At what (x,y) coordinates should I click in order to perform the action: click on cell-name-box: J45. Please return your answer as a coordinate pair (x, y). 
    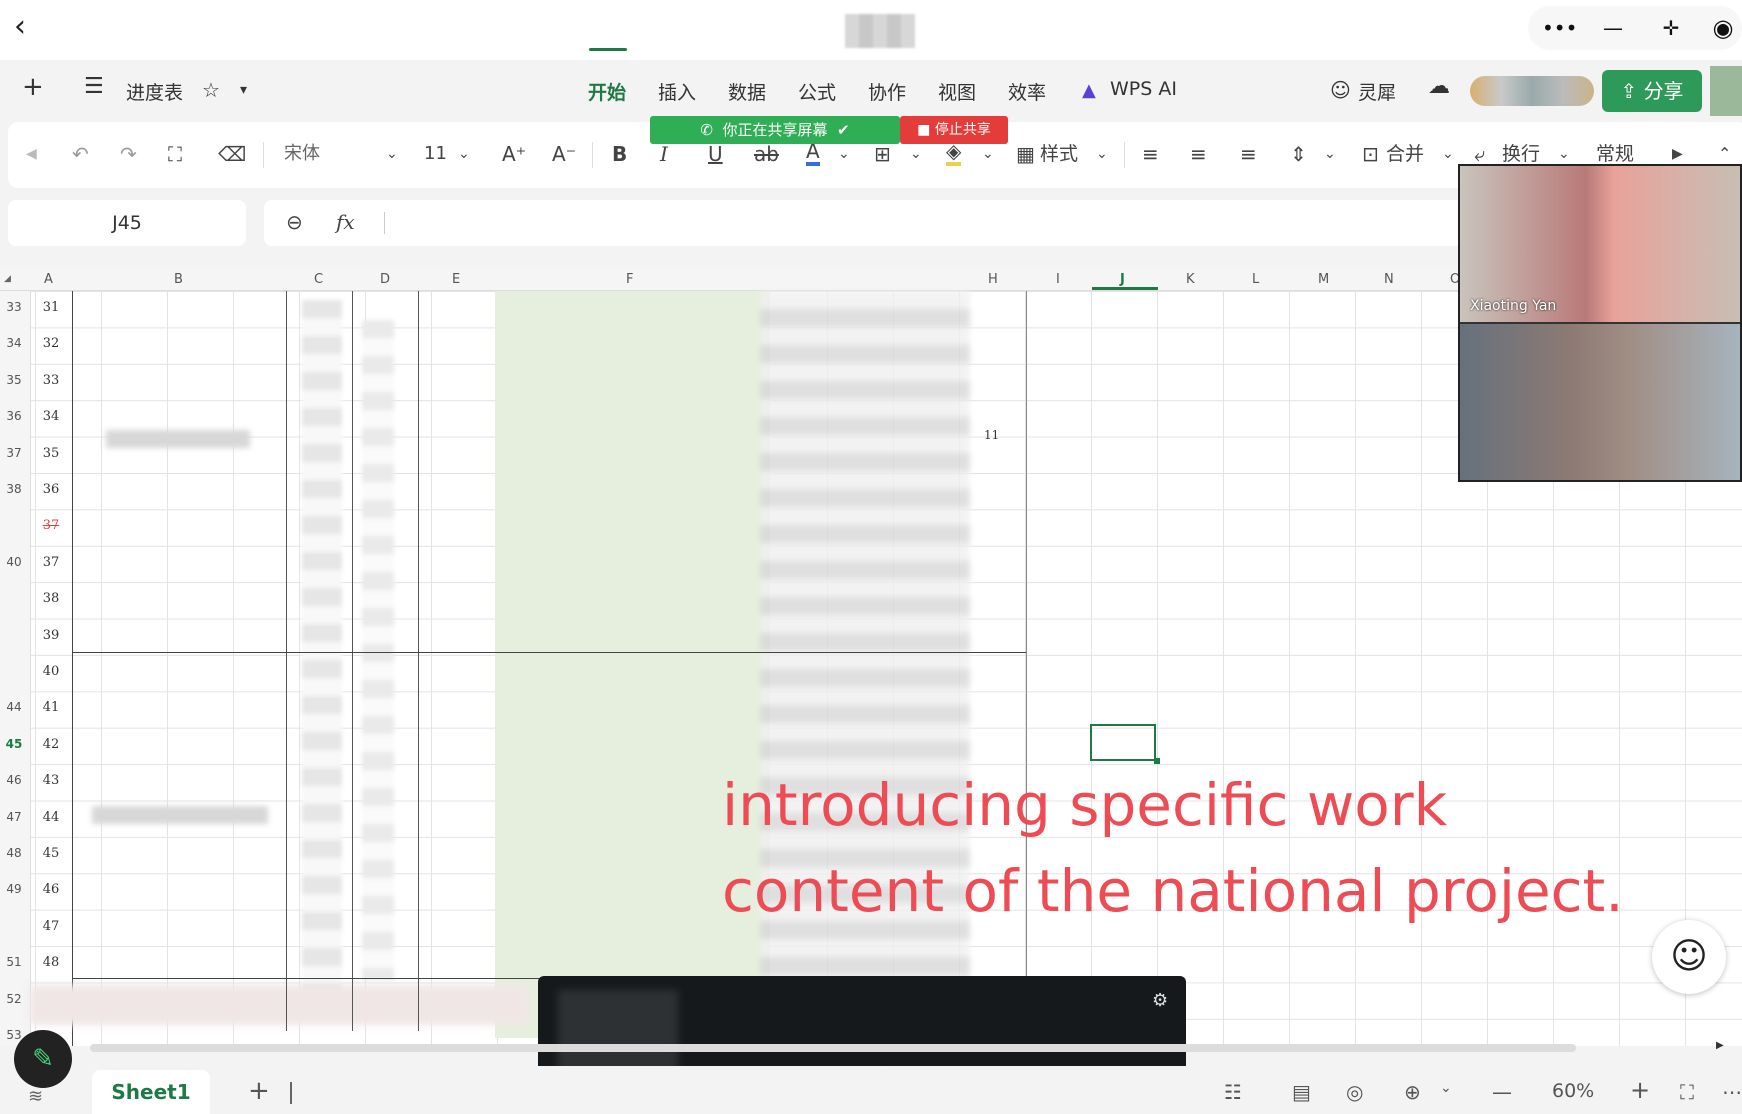
    Looking at the image, I should click on (127, 223).